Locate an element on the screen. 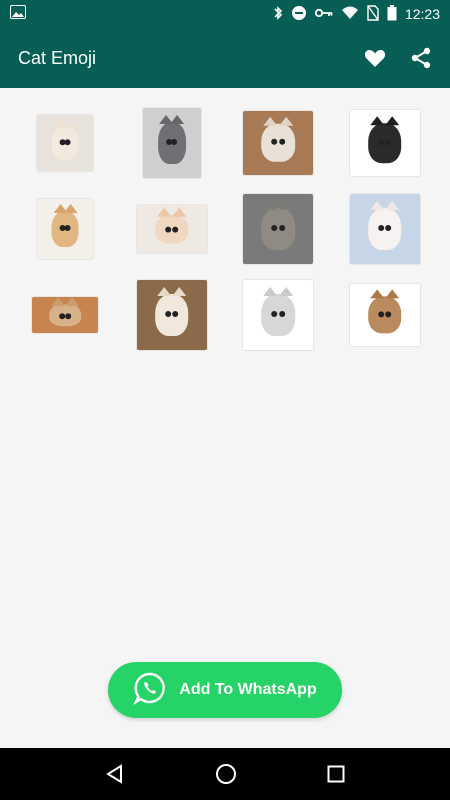 The height and width of the screenshot is (800, 450). status-right: 12:23 is located at coordinates (356, 14).